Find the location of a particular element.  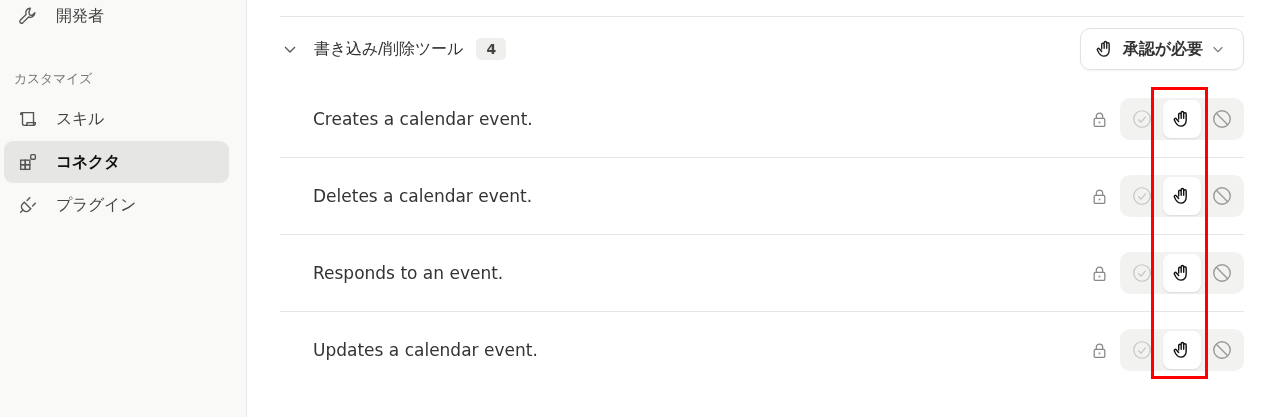

plug-icon is located at coordinates (28, 205).